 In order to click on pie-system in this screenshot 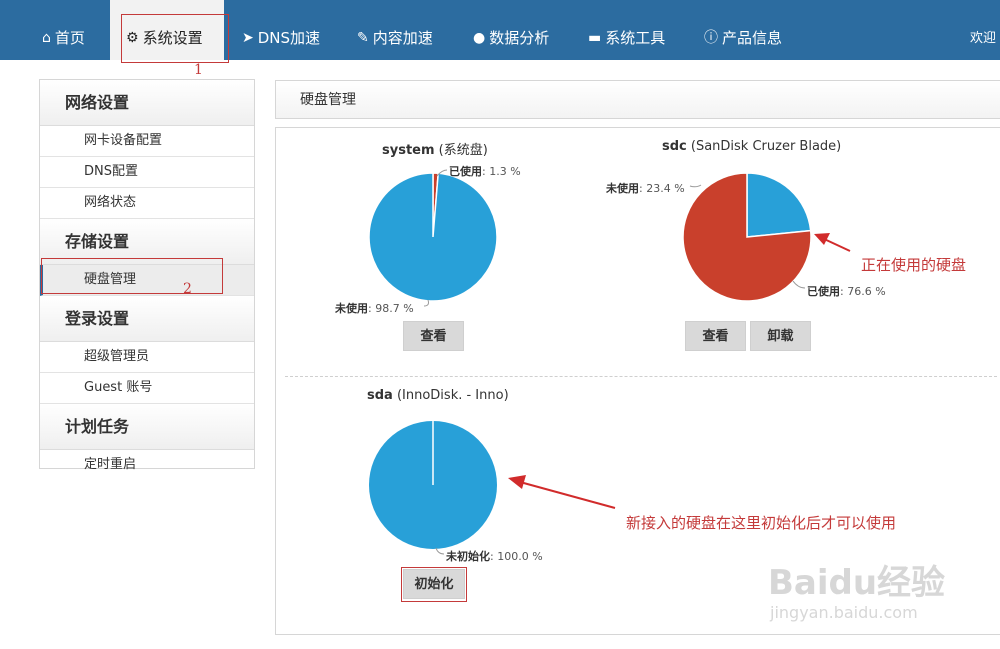, I will do `click(433, 237)`.